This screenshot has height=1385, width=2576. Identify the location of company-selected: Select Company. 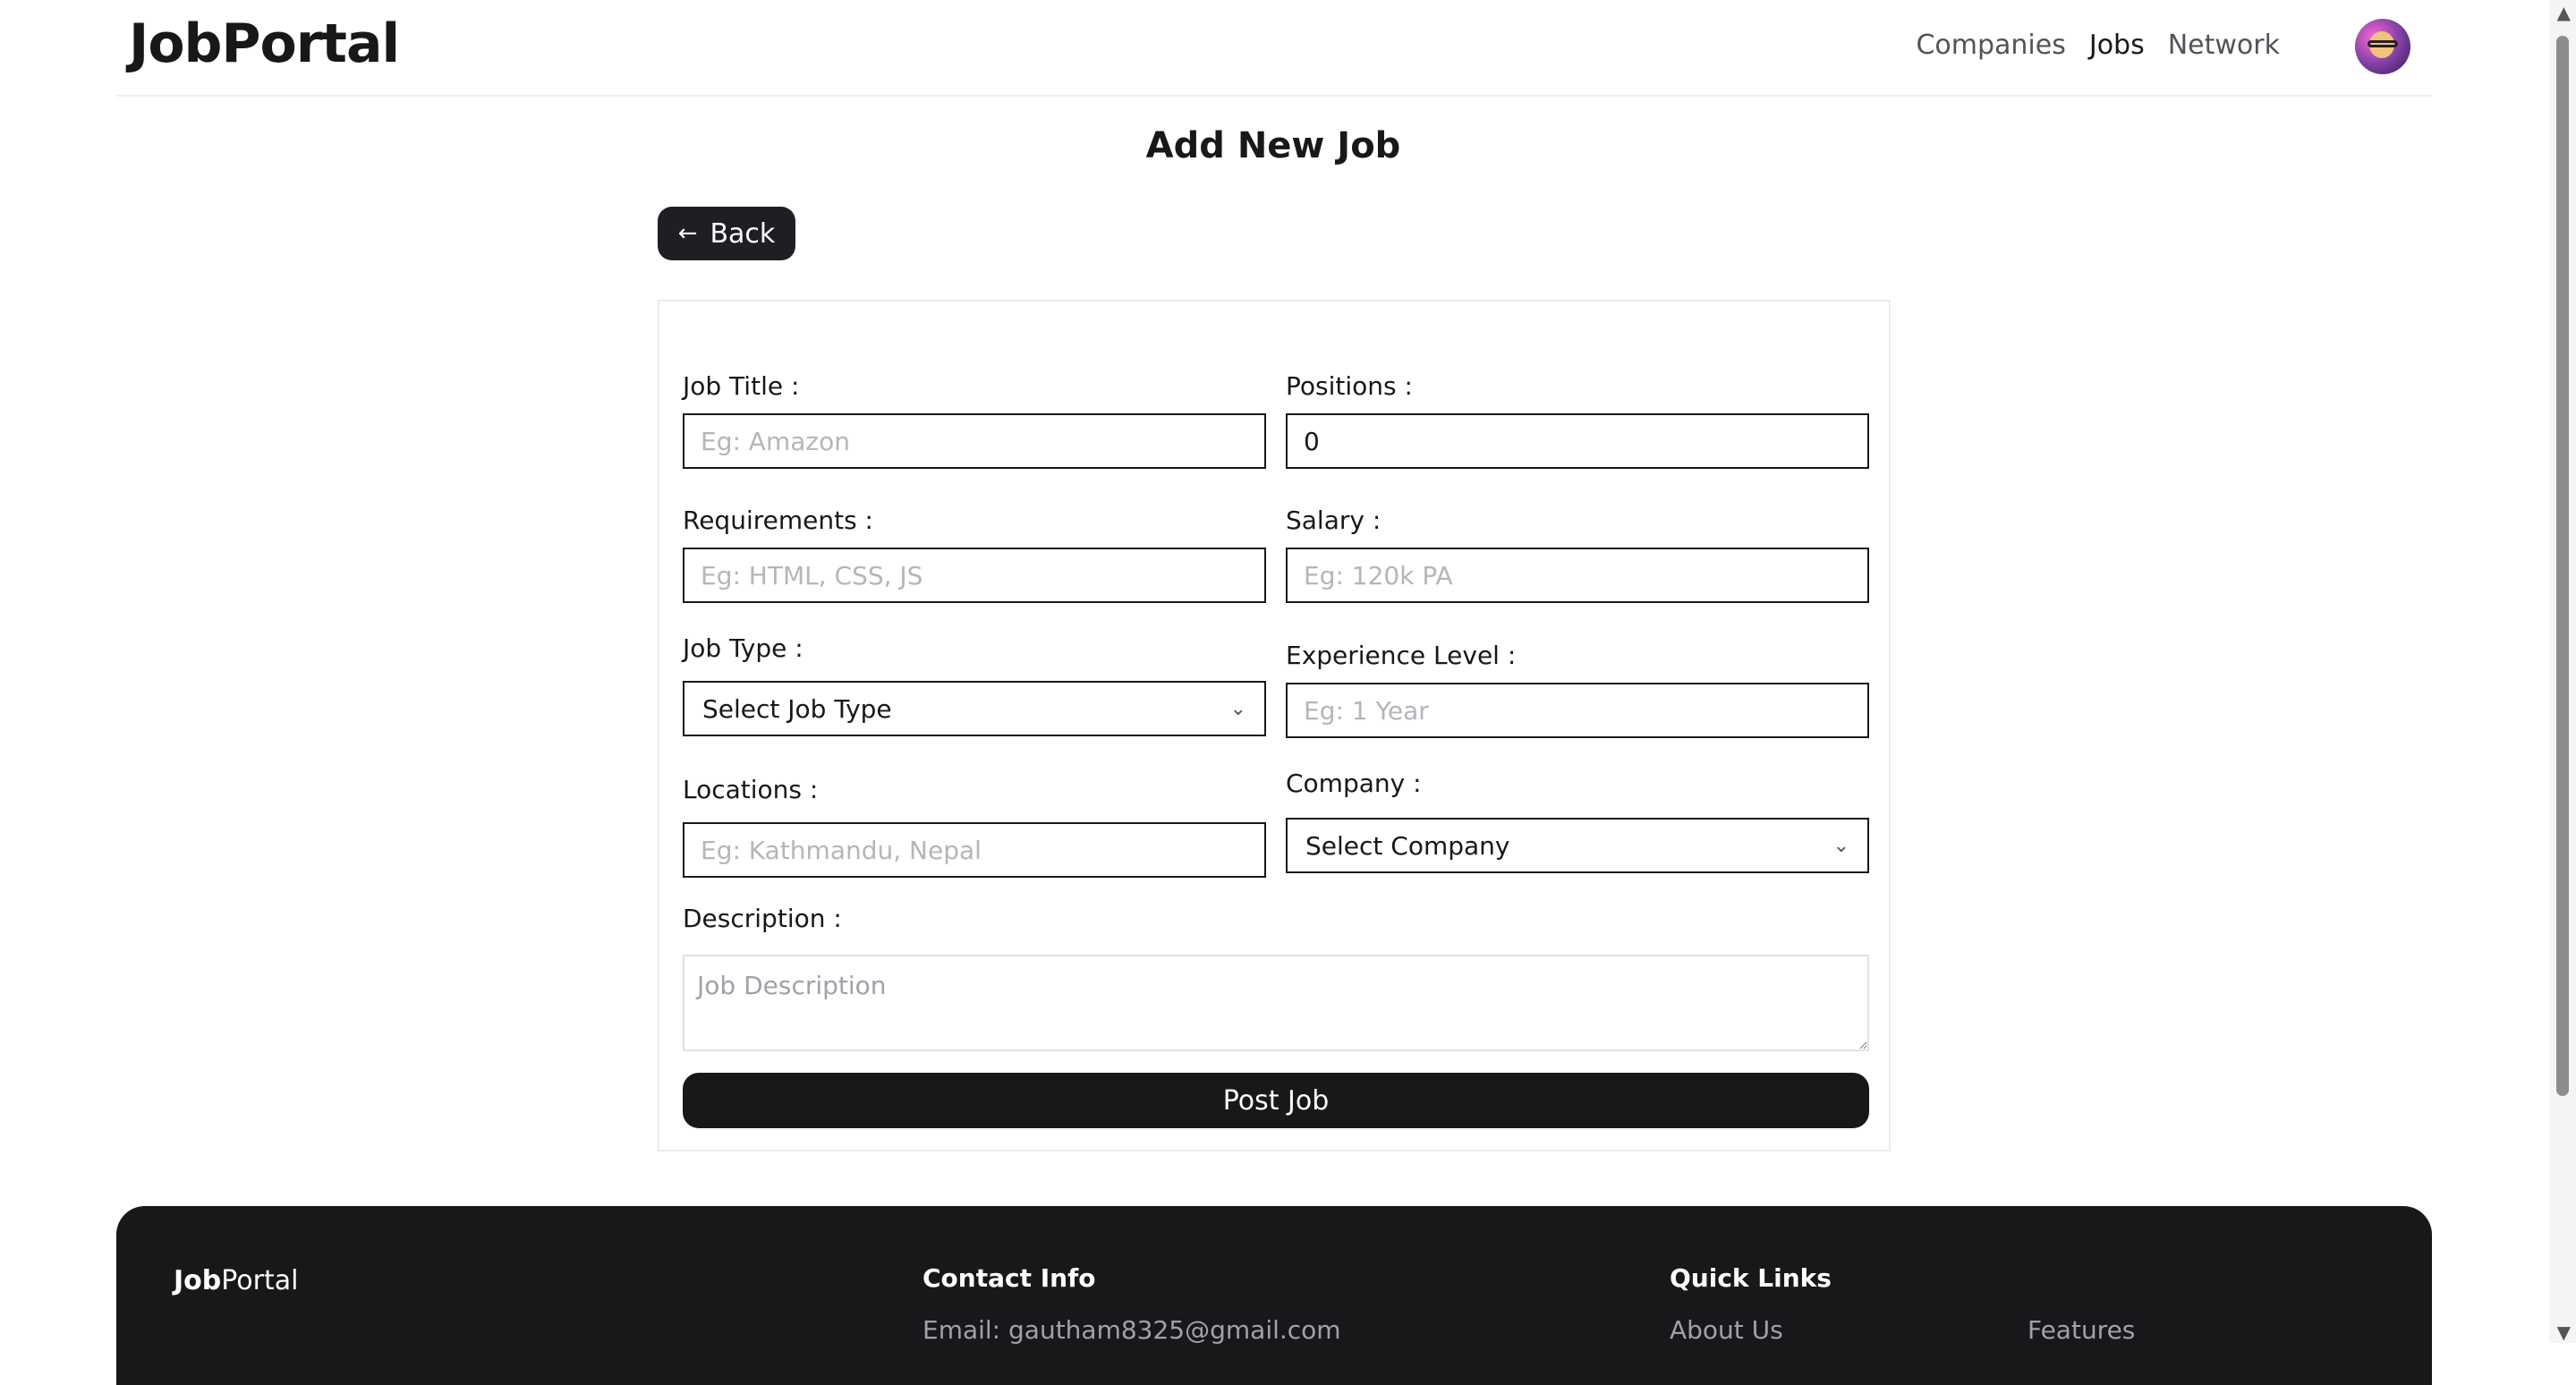
(1407, 845).